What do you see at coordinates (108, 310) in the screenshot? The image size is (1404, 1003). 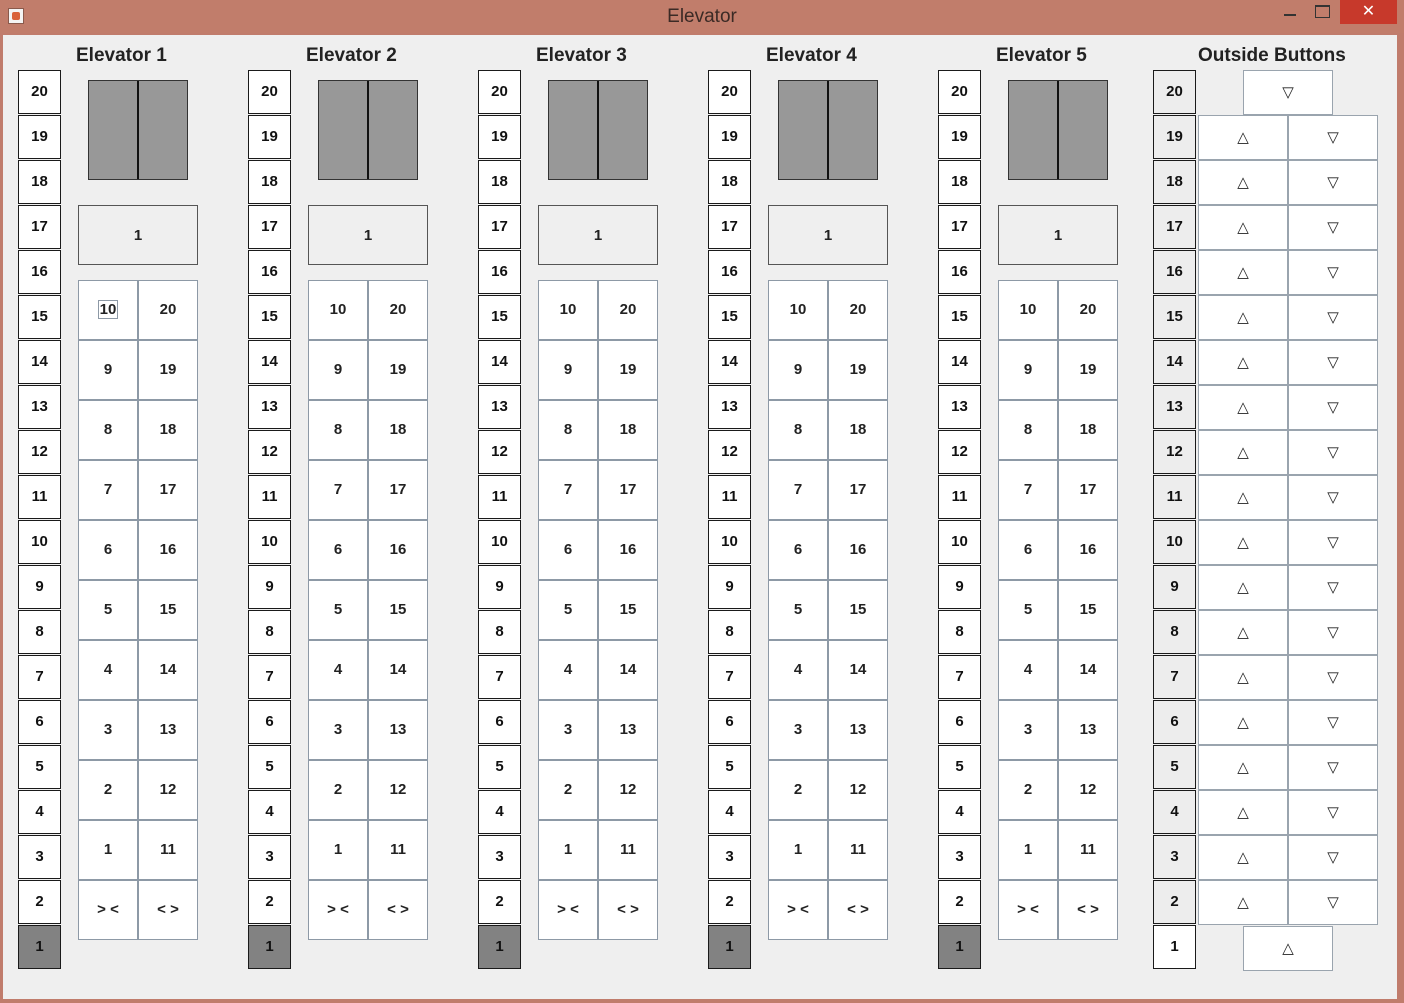 I see `floor-button: 10` at bounding box center [108, 310].